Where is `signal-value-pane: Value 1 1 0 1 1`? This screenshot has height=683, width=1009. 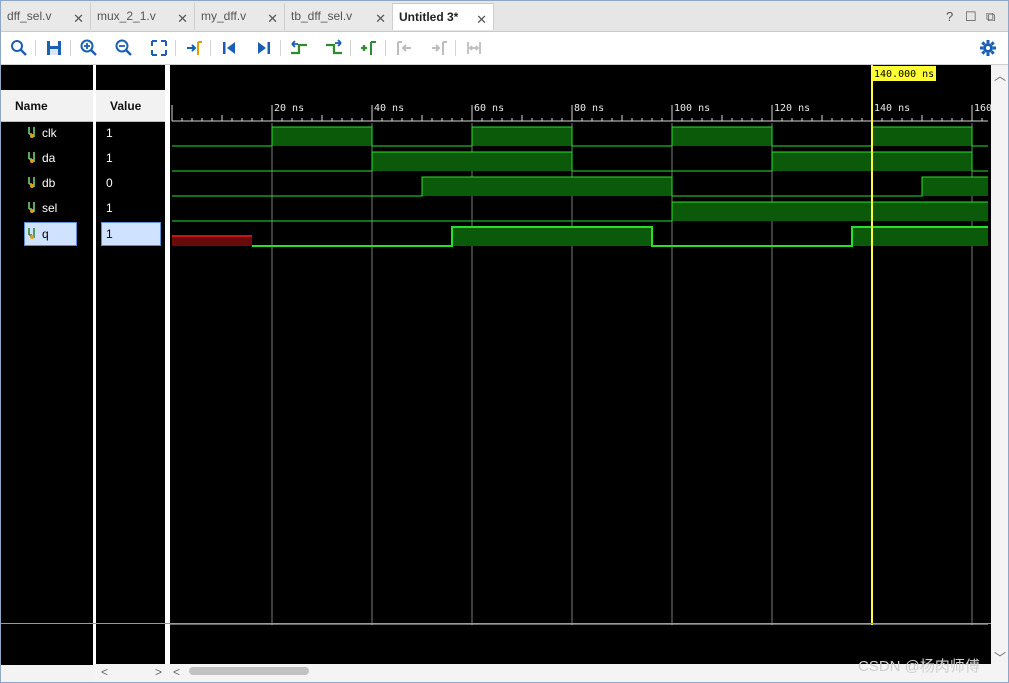
signal-value-pane: Value 1 1 0 1 1 is located at coordinates (130, 365).